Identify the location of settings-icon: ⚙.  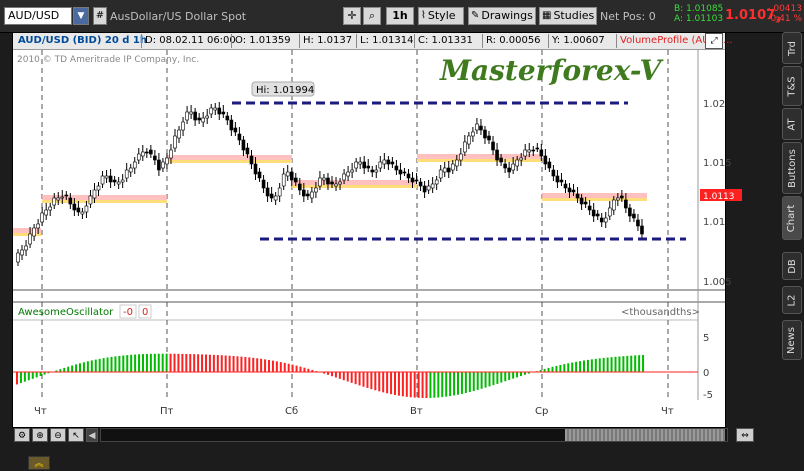
(22, 435).